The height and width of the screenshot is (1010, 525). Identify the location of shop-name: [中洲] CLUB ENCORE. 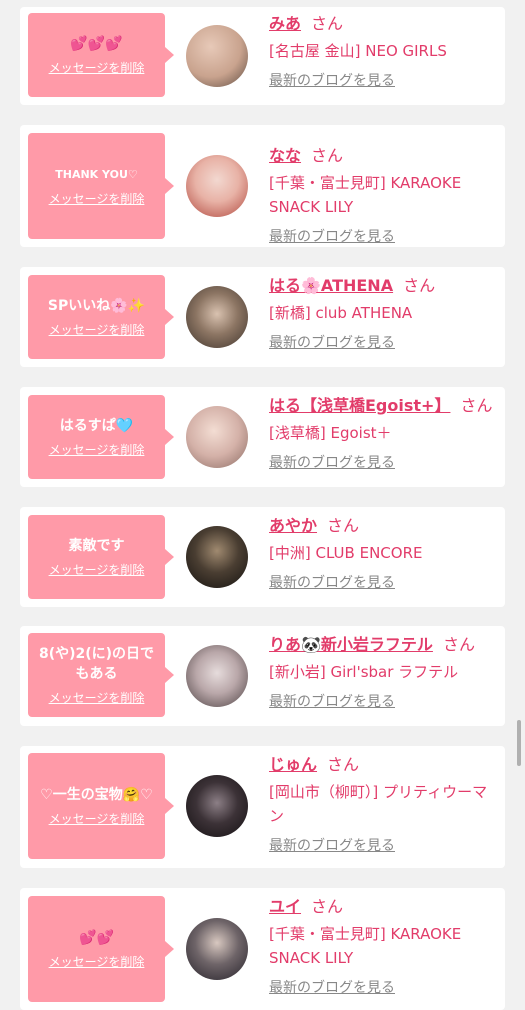
(346, 553).